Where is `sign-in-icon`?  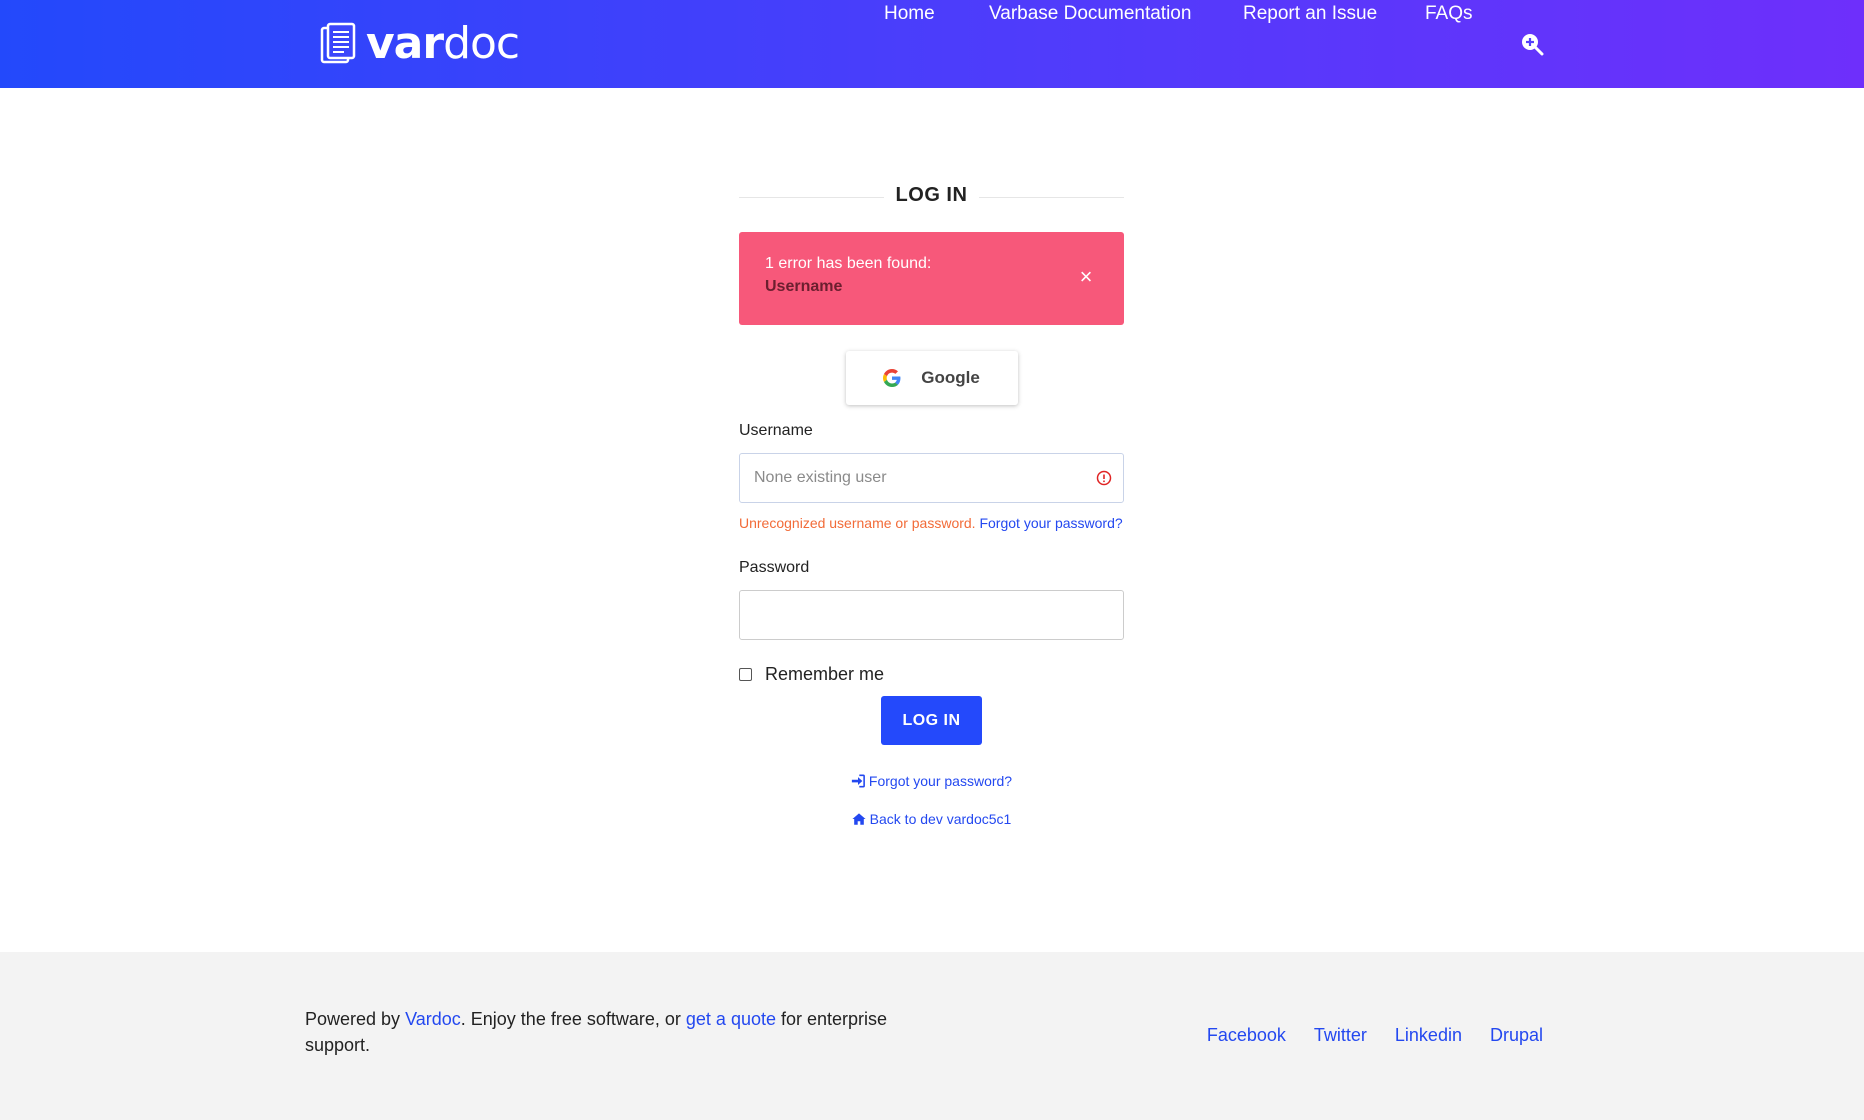
sign-in-icon is located at coordinates (858, 781).